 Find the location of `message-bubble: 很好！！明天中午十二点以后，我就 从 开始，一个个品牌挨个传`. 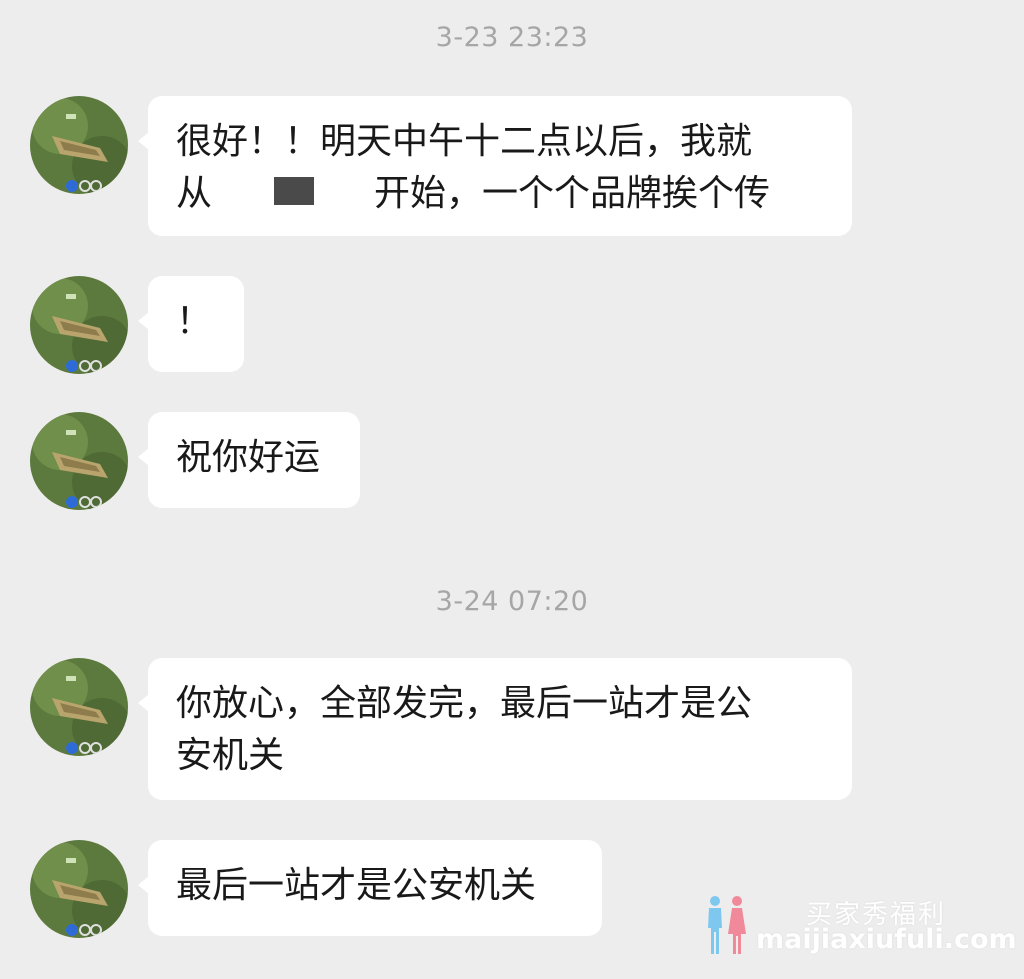

message-bubble: 很好！！明天中午十二点以后，我就 从 开始，一个个品牌挨个传 is located at coordinates (495, 166).